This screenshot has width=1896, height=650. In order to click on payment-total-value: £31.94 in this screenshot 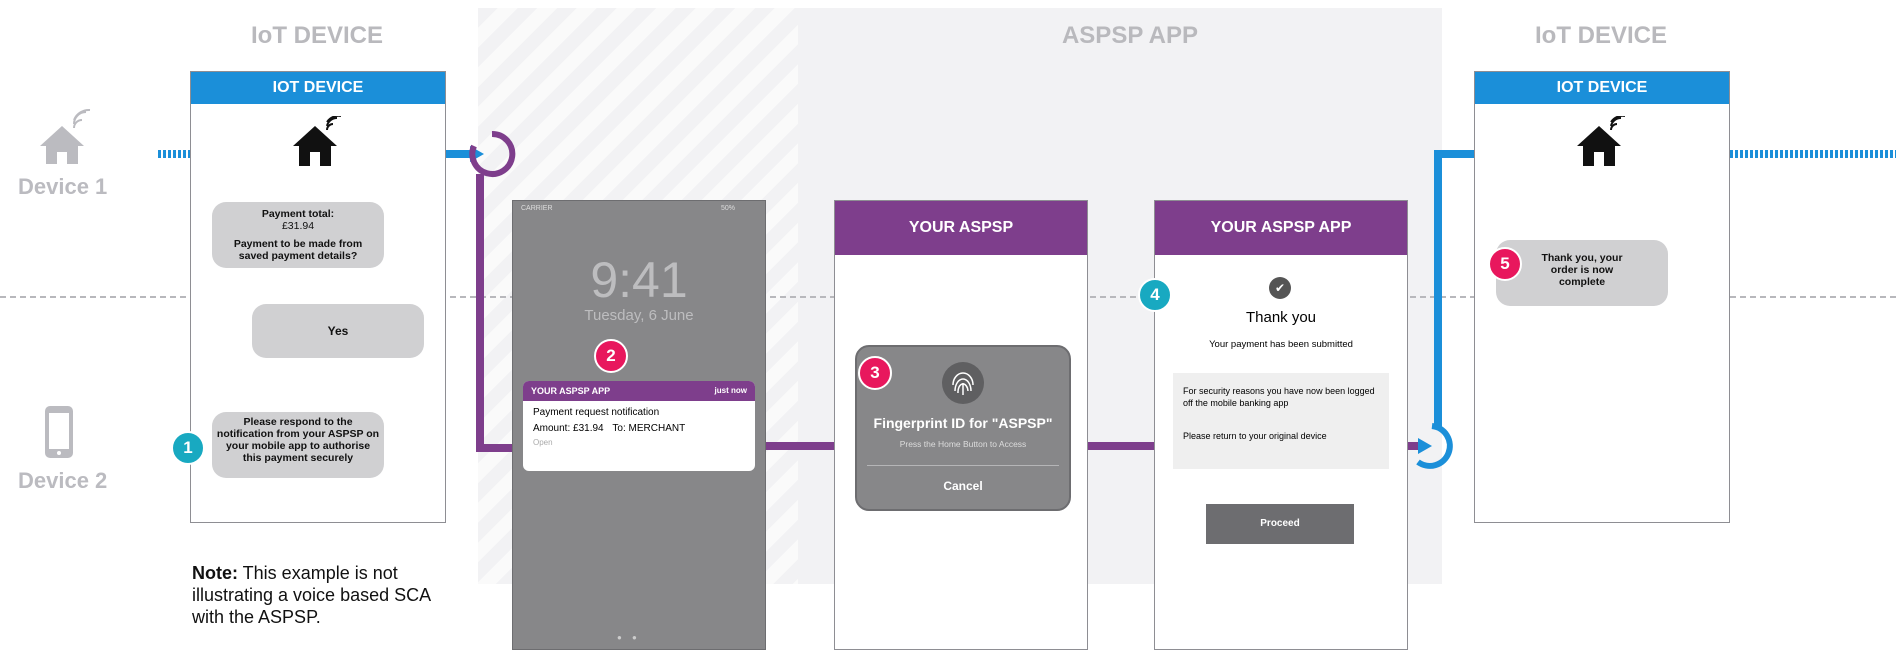, I will do `click(298, 226)`.